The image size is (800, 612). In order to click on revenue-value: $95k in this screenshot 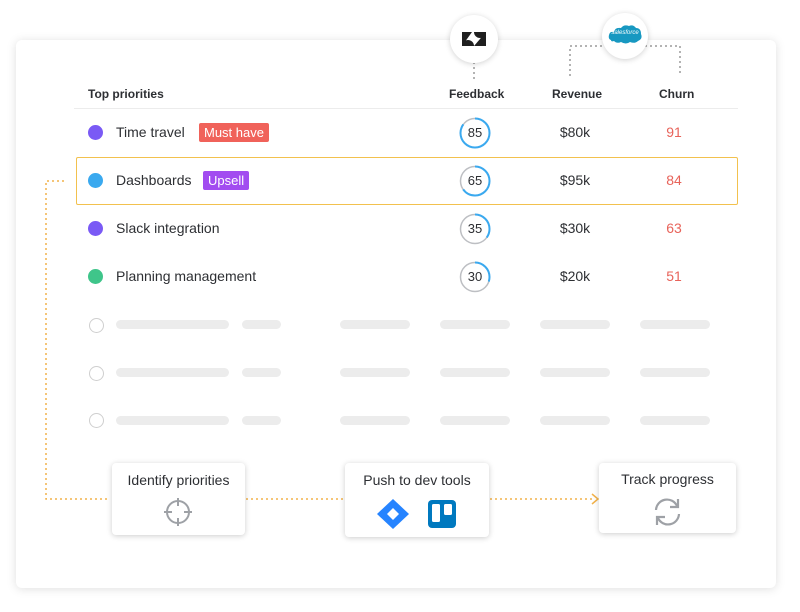, I will do `click(575, 180)`.